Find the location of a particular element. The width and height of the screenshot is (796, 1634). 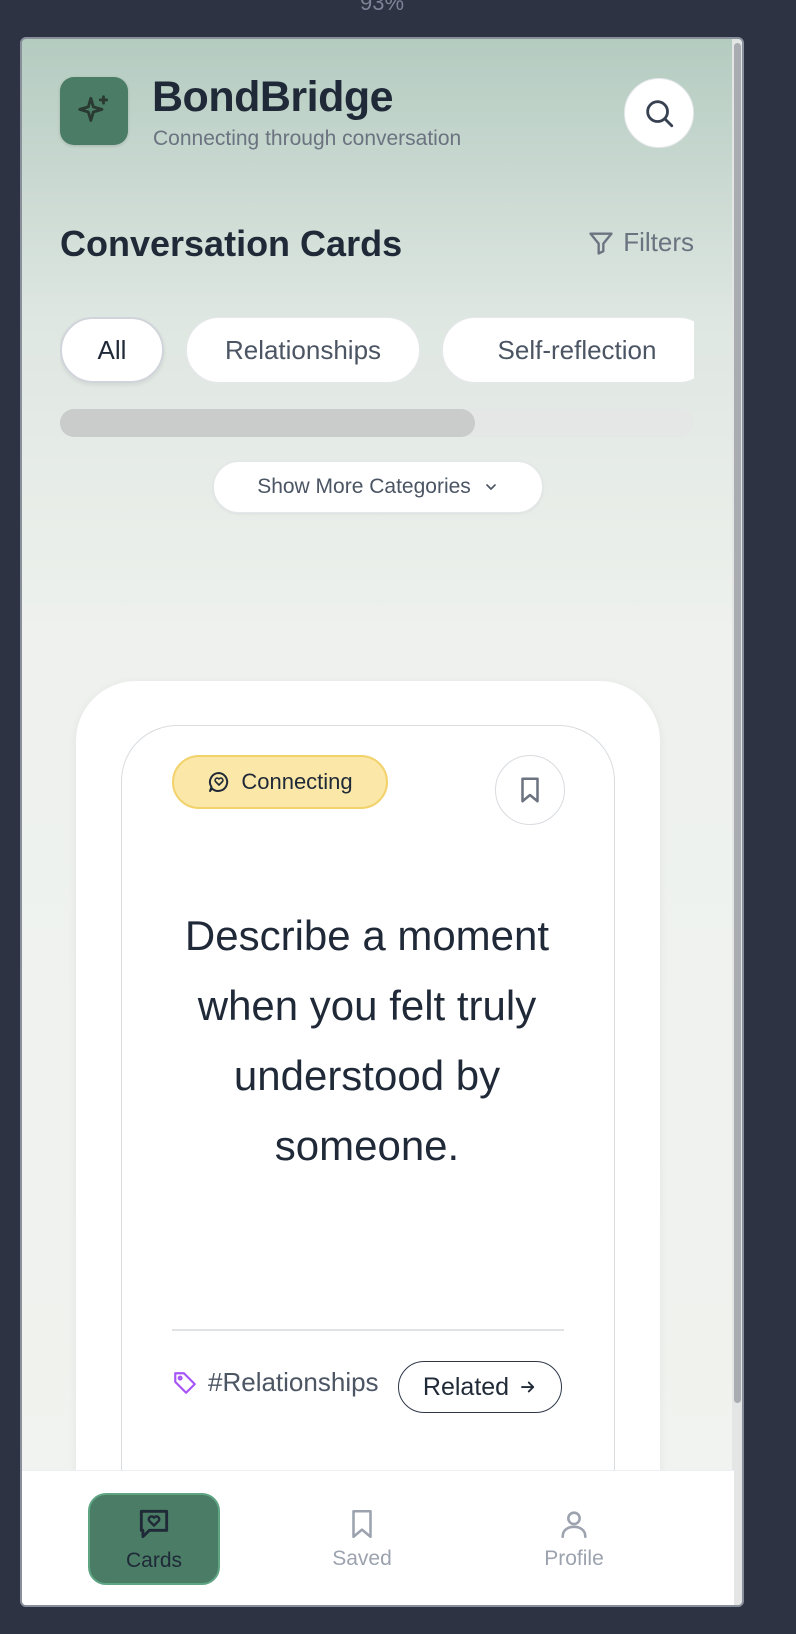

app-tagline: Connecting through conversation is located at coordinates (307, 138).